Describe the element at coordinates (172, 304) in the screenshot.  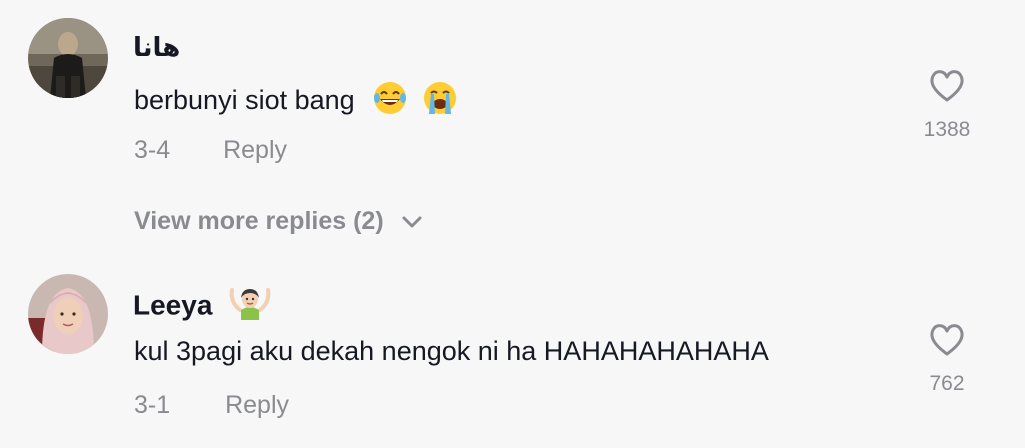
I see `comment-username-text: Leeya` at that location.